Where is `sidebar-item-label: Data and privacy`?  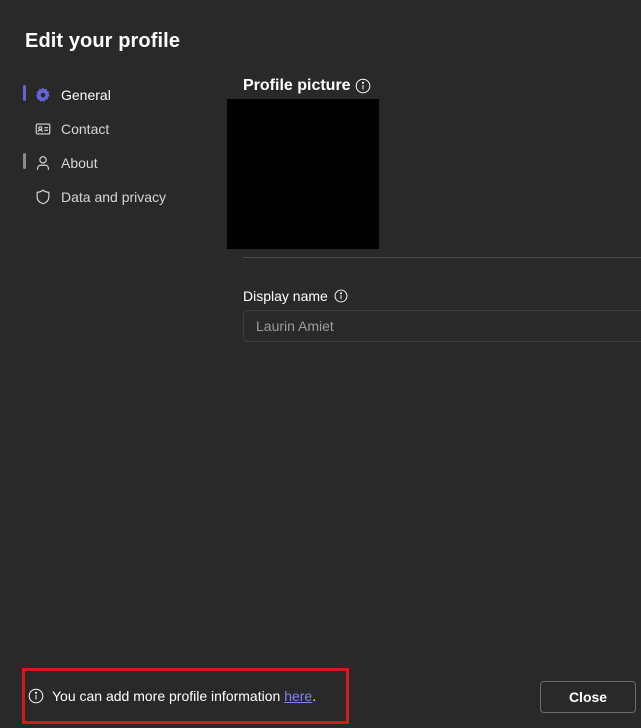 sidebar-item-label: Data and privacy is located at coordinates (114, 197).